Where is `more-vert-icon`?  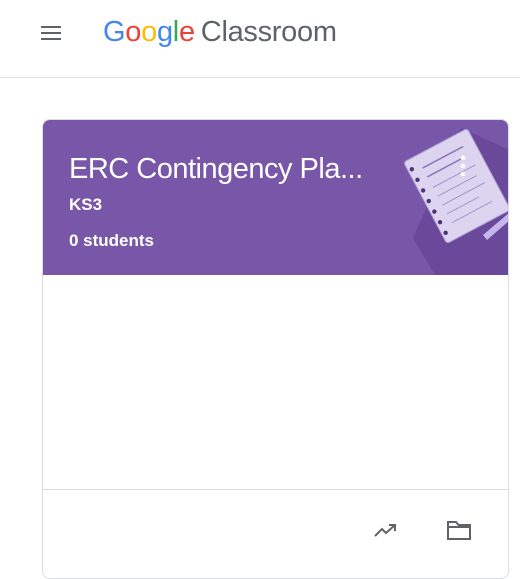
more-vert-icon is located at coordinates (463, 166).